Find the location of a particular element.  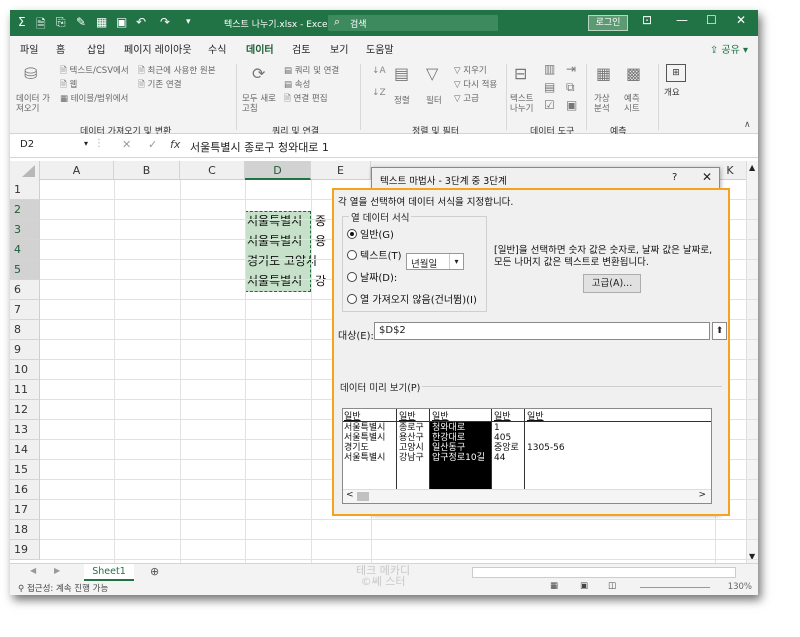

share-button: ⇪ 공유 ▾ is located at coordinates (729, 48).